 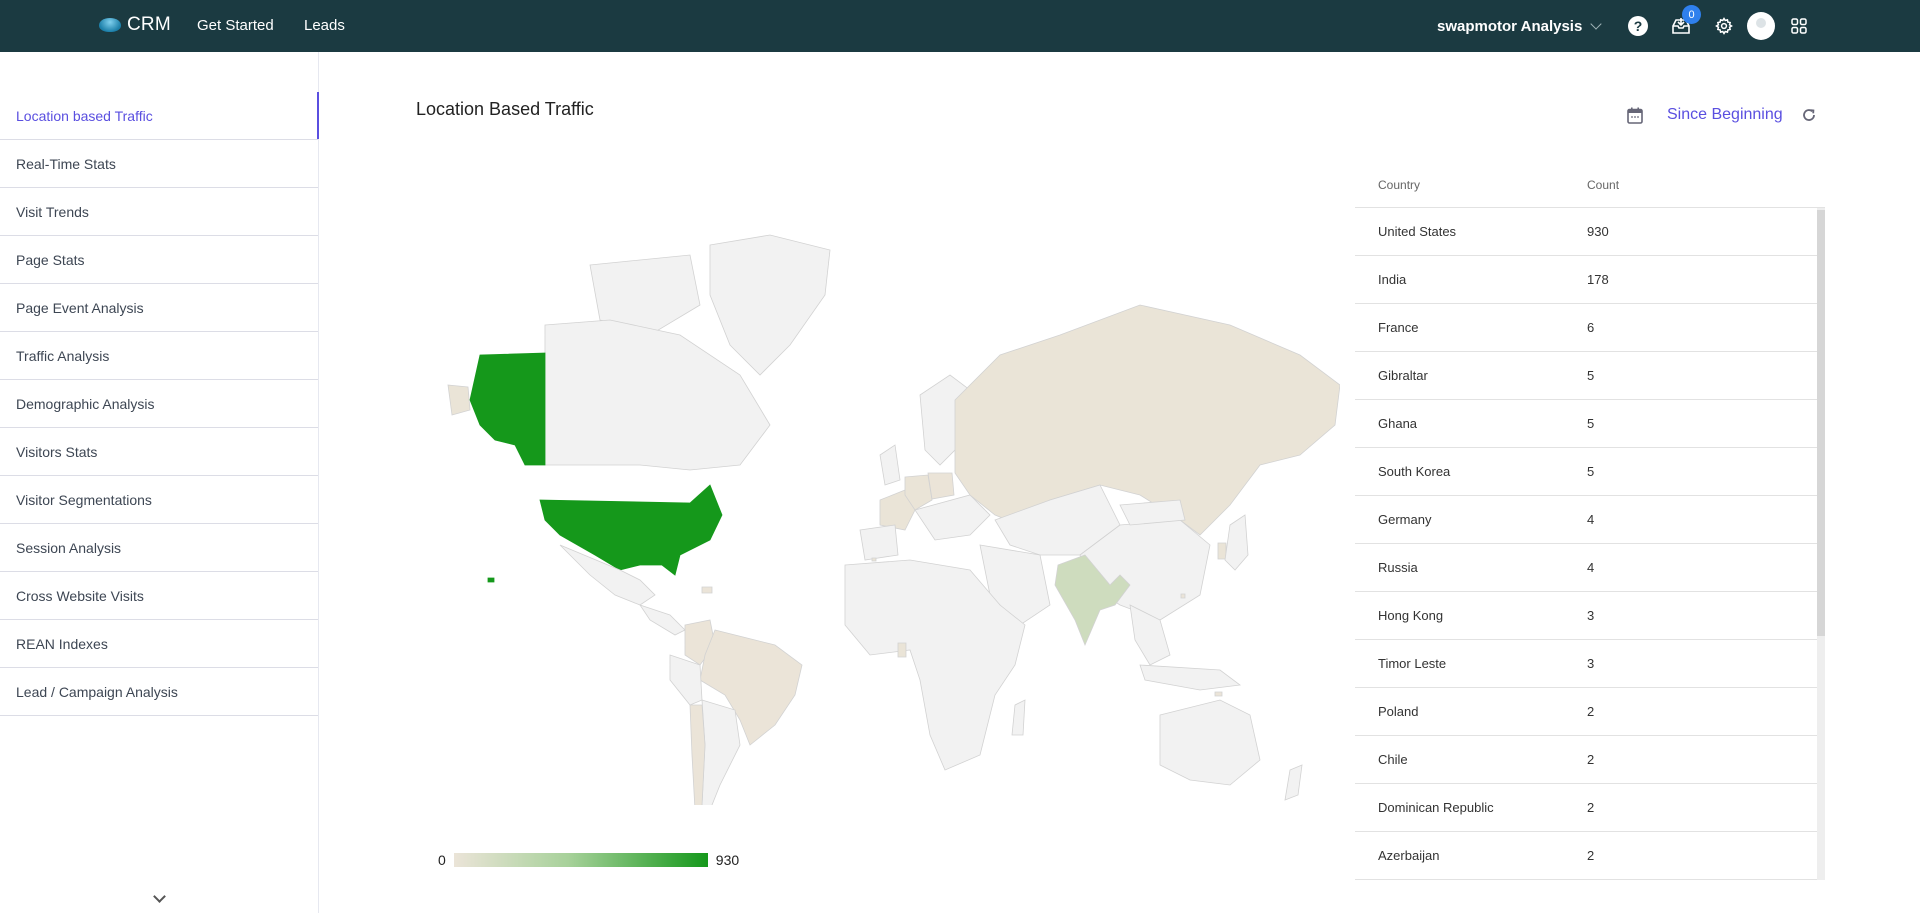 I want to click on map-region-chukotka, so click(x=459, y=400).